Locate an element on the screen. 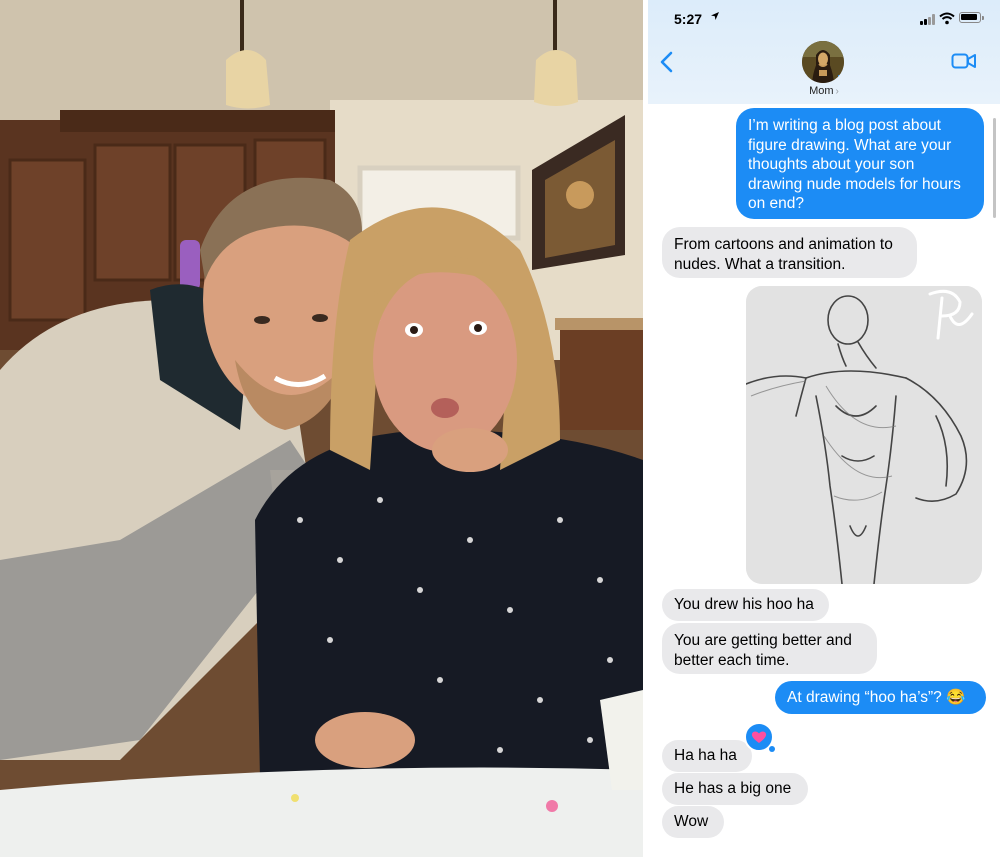 The height and width of the screenshot is (857, 1000). chevron-right-icon: › is located at coordinates (837, 91).